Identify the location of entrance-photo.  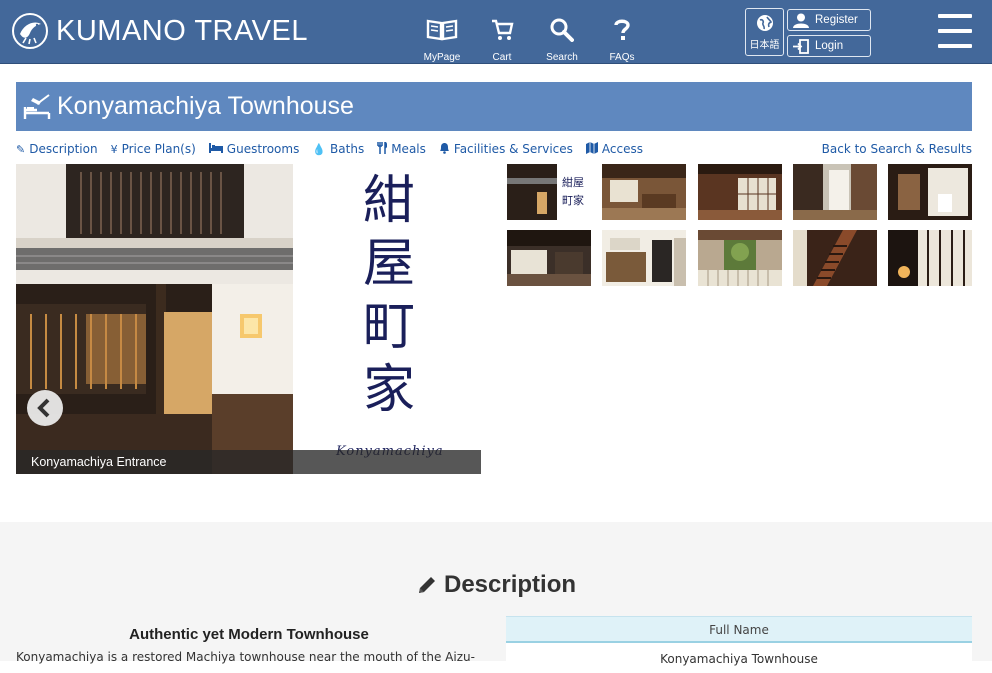
(154, 319).